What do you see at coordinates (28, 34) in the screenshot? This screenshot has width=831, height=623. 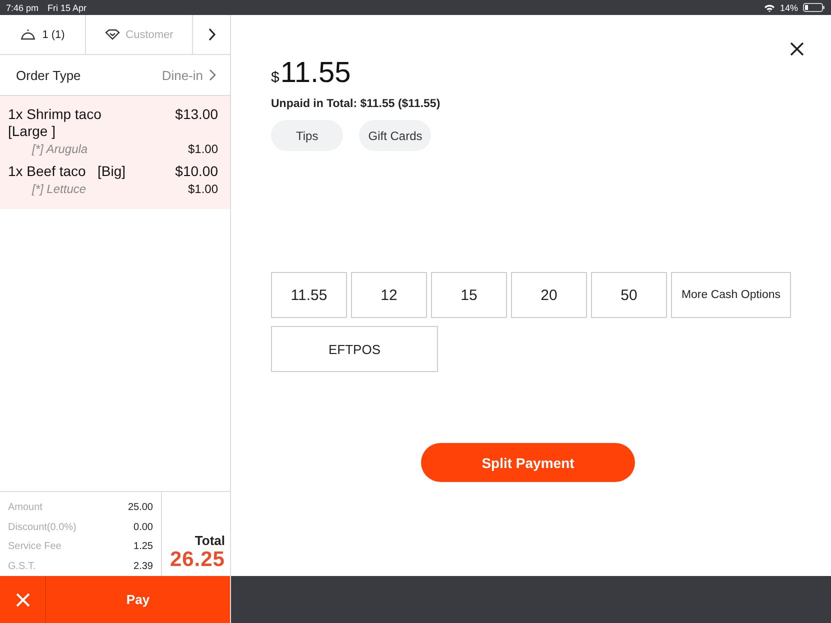 I see `cloche-icon` at bounding box center [28, 34].